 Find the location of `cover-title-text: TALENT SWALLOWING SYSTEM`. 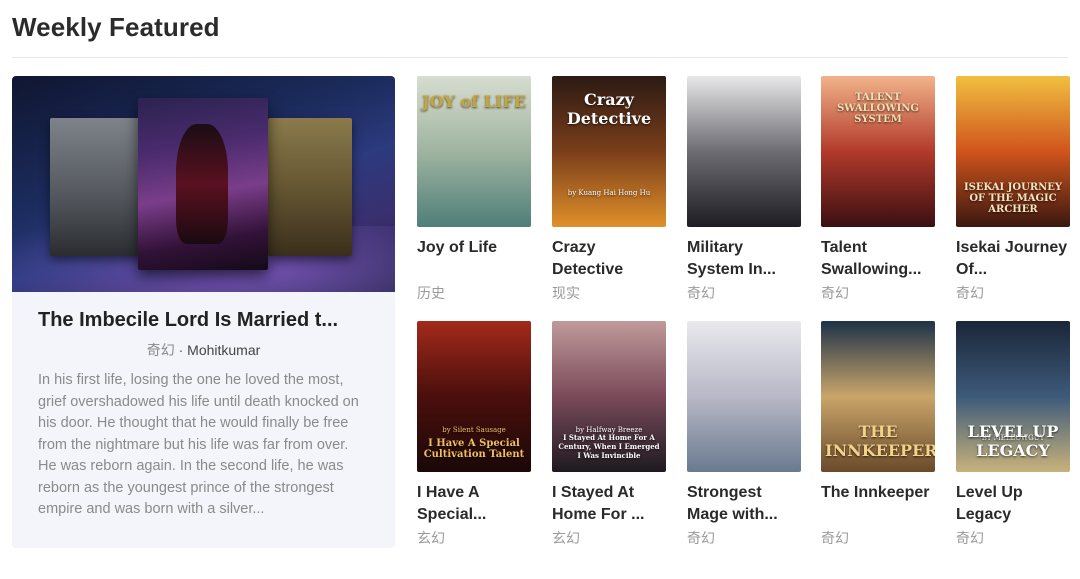

cover-title-text: TALENT SWALLOWING SYSTEM is located at coordinates (878, 108).